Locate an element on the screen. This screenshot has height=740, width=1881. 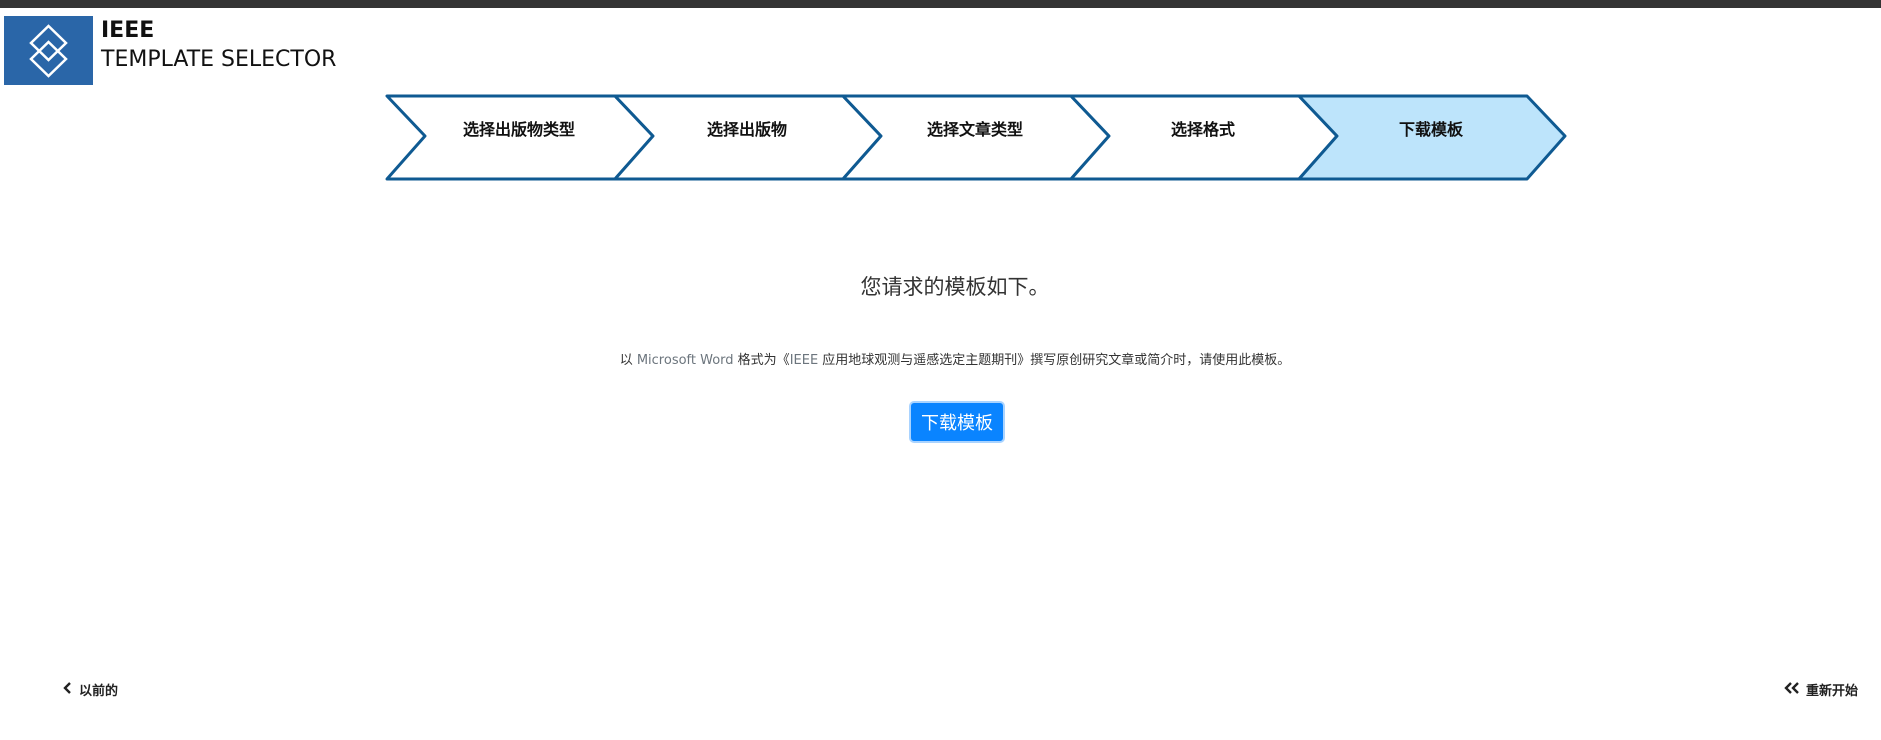
previous-button: 以前的 is located at coordinates (90, 689).